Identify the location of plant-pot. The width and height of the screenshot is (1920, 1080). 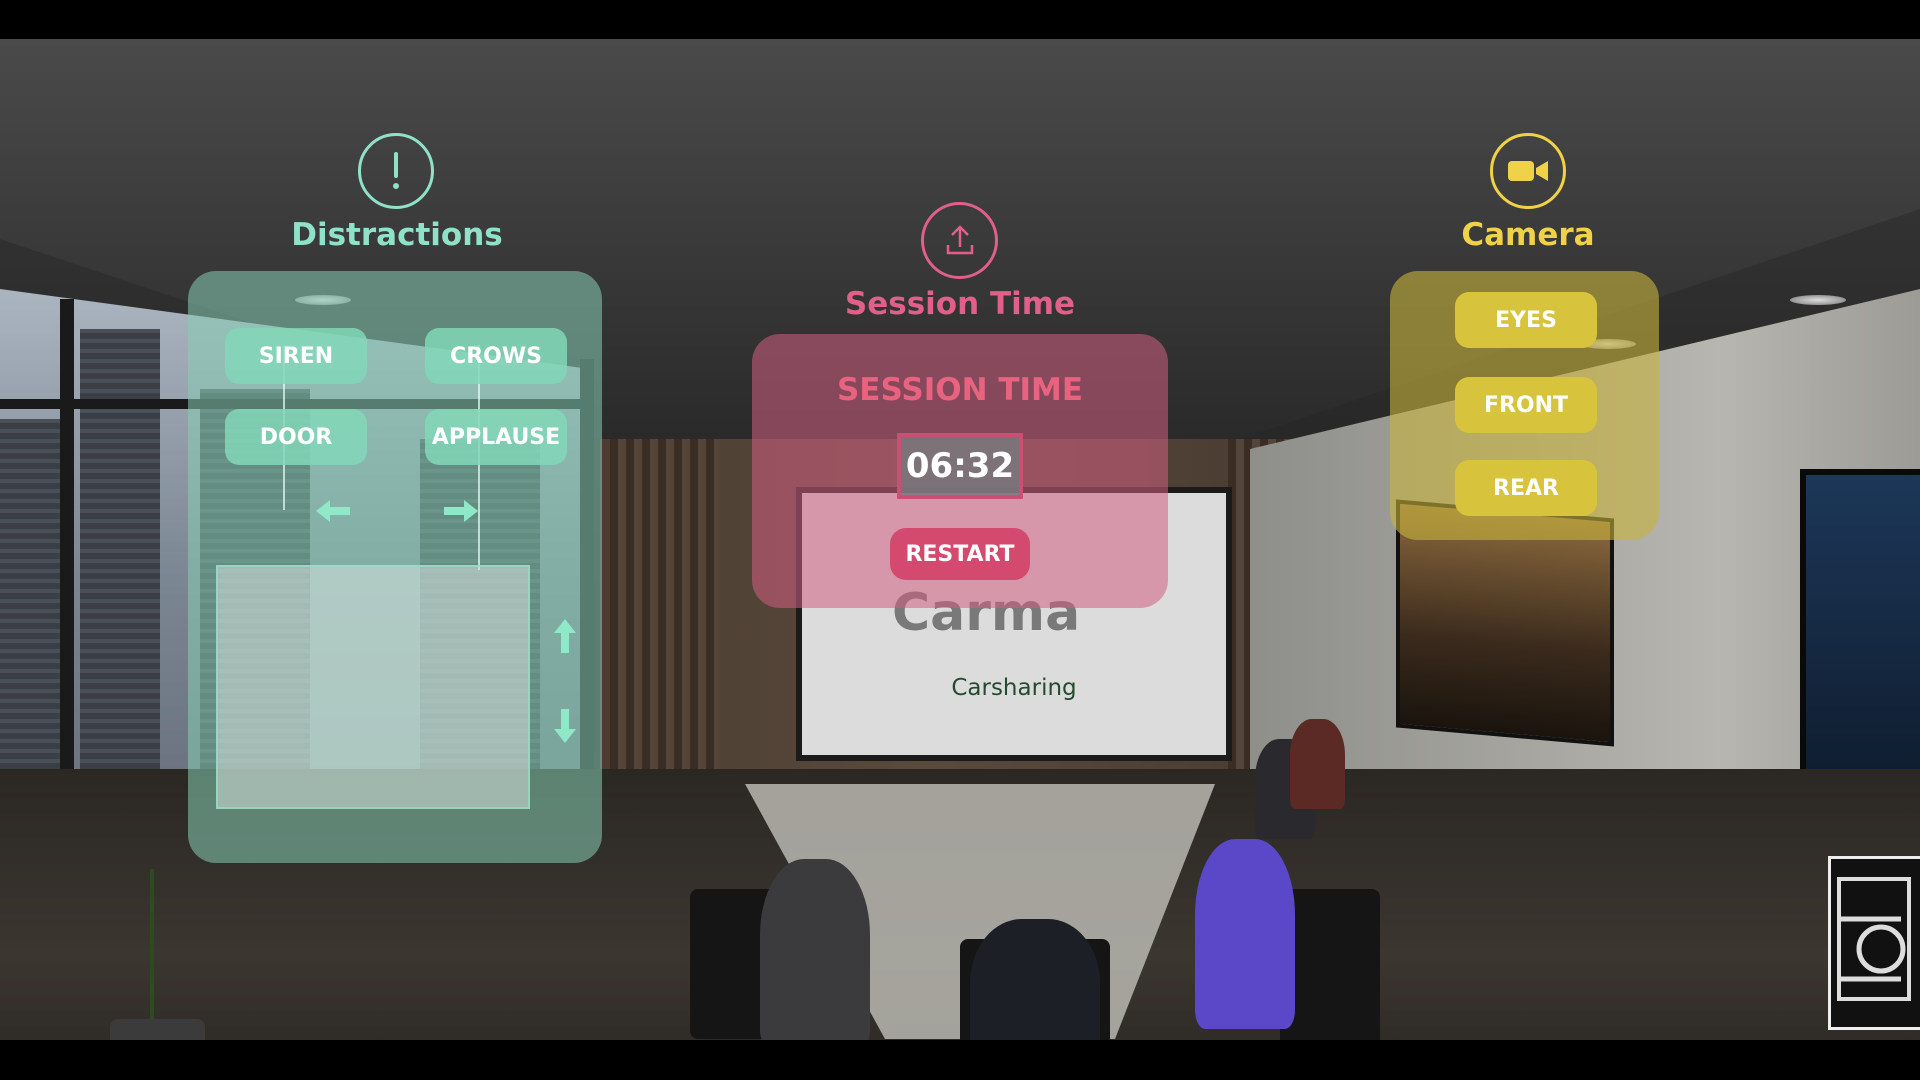
(157, 1029).